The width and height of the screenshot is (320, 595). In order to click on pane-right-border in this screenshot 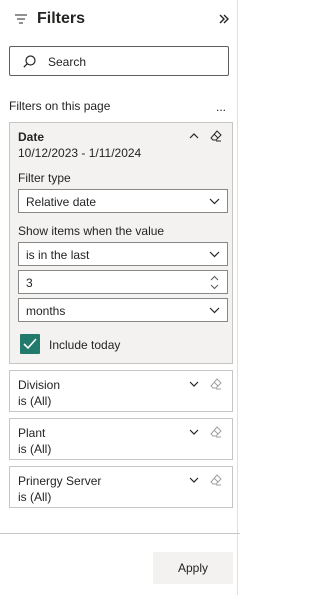, I will do `click(237, 297)`.